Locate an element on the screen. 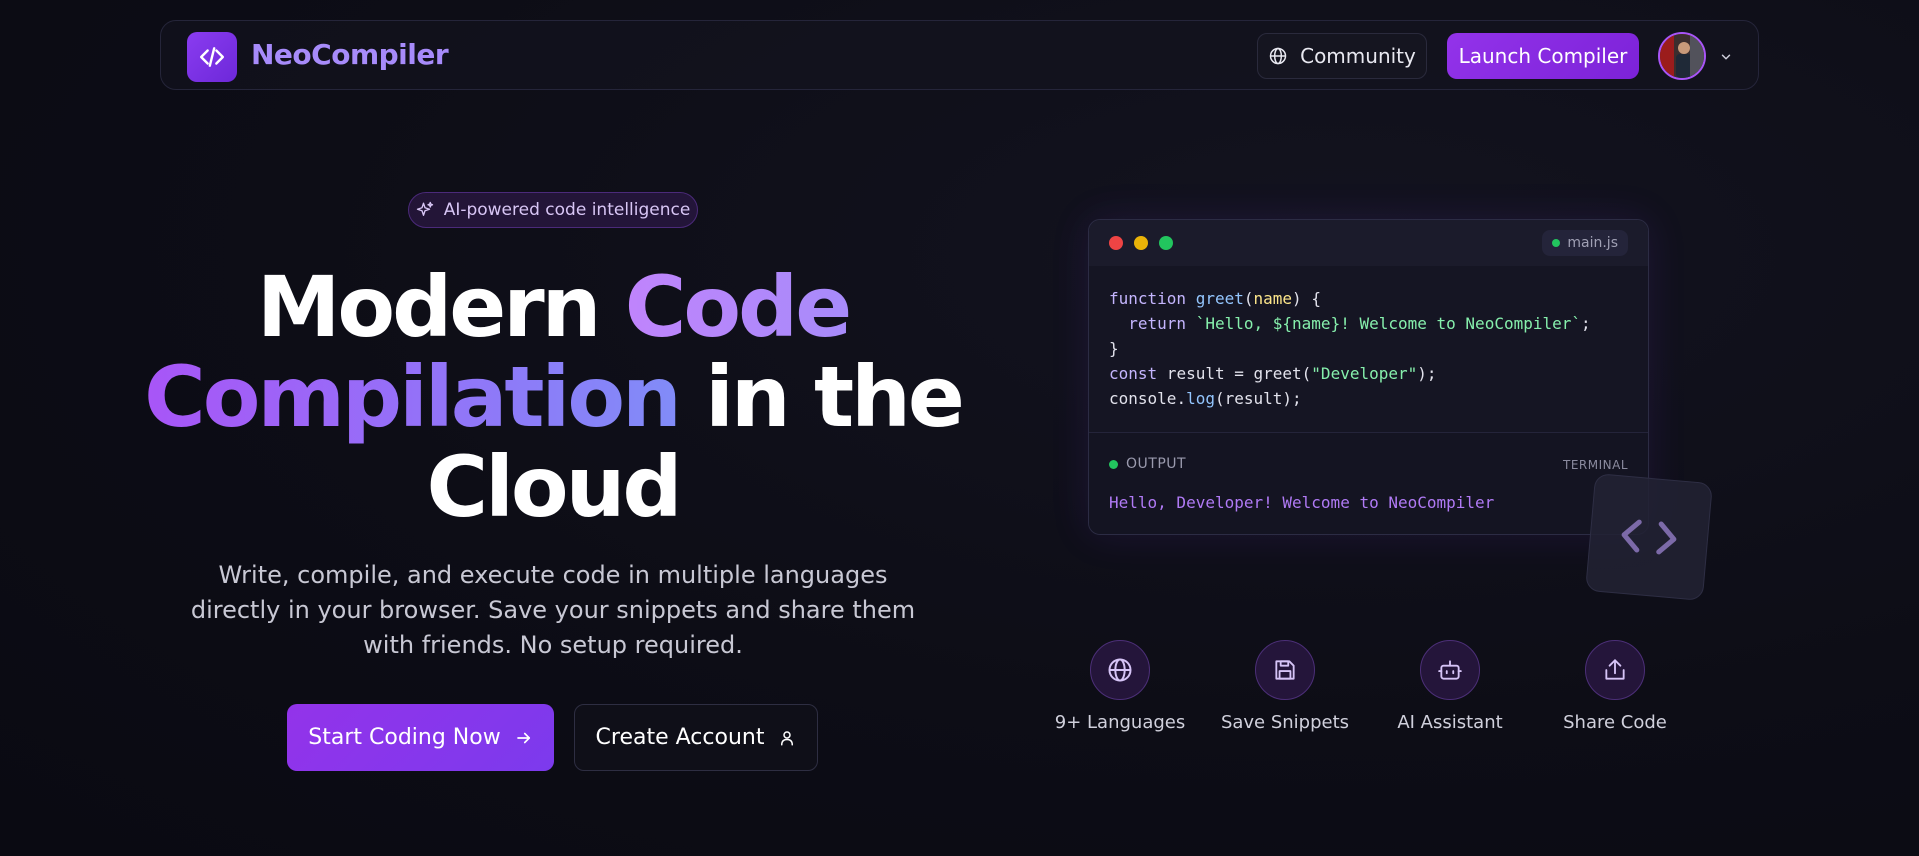 This screenshot has width=1919, height=856. file-tab: main.js is located at coordinates (1585, 243).